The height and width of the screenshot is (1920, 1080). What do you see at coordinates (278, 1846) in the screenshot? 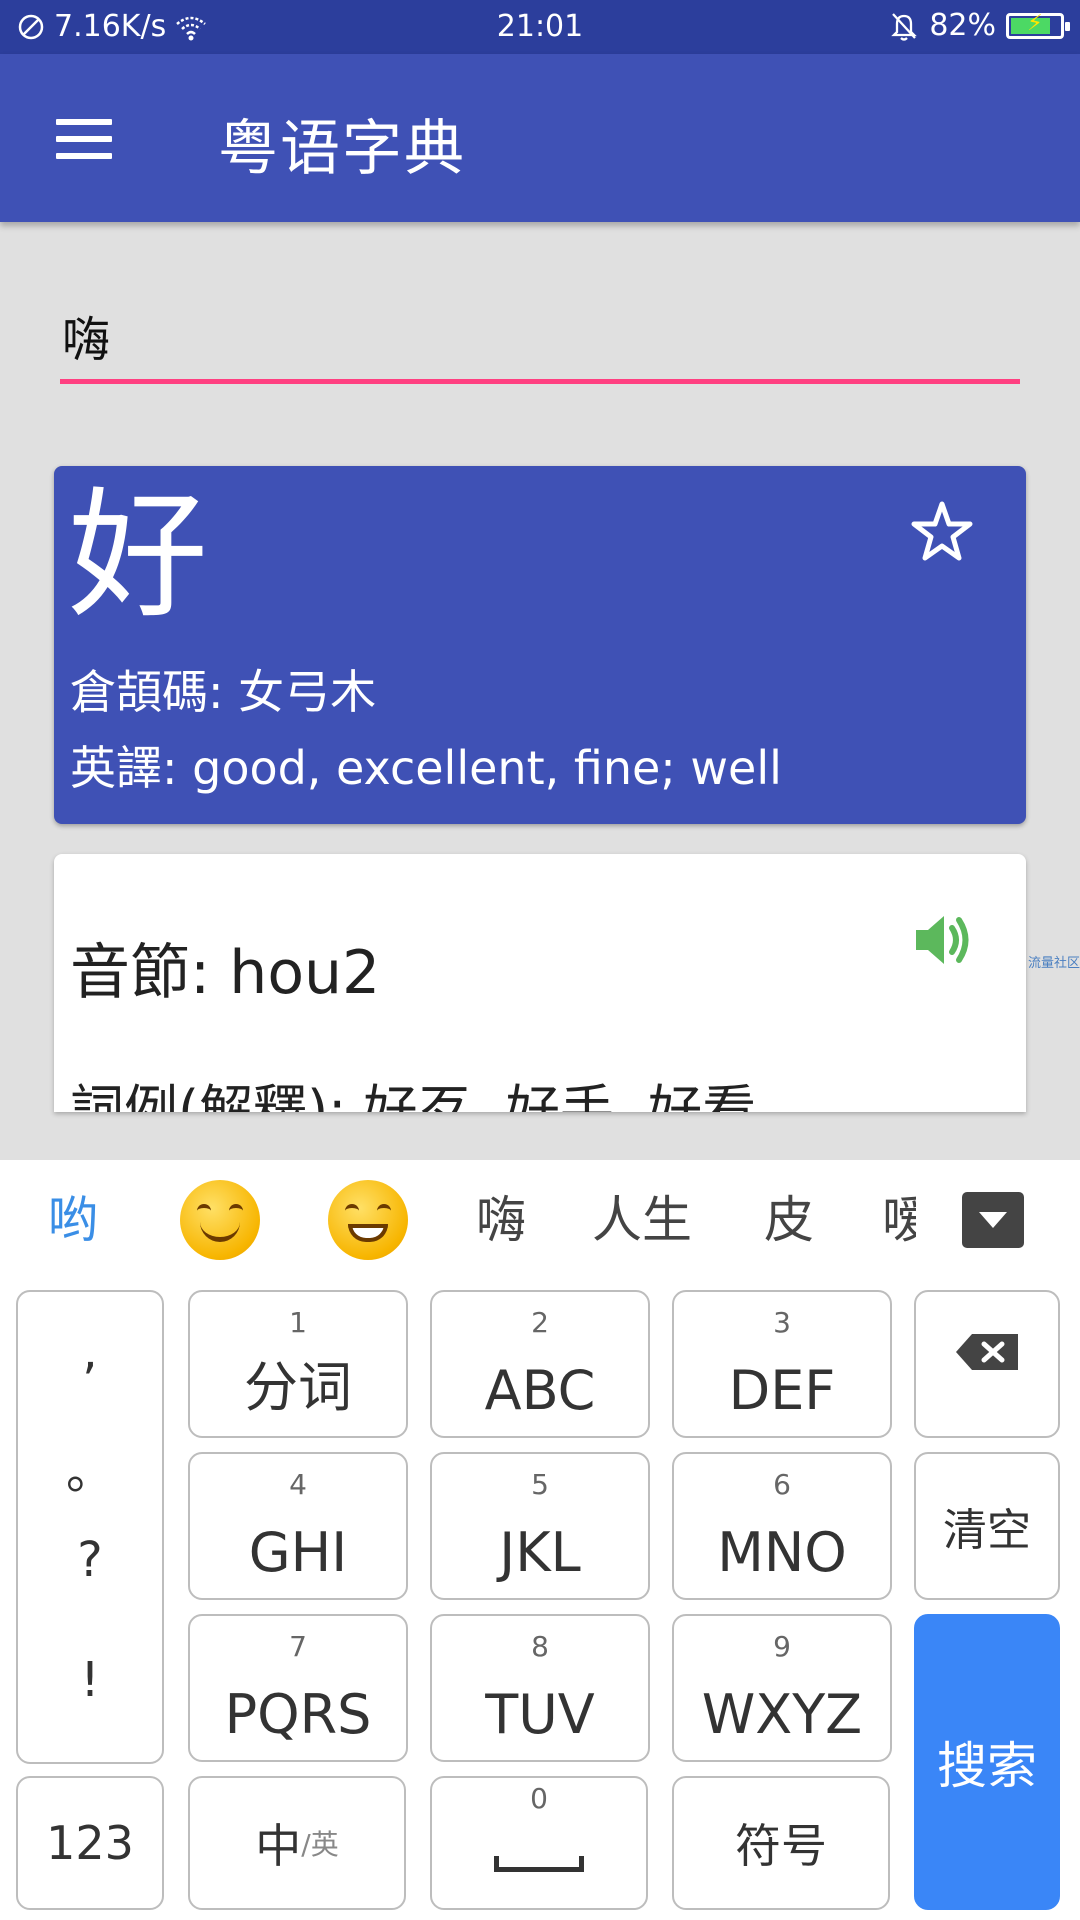
I see `lang-main: 中` at bounding box center [278, 1846].